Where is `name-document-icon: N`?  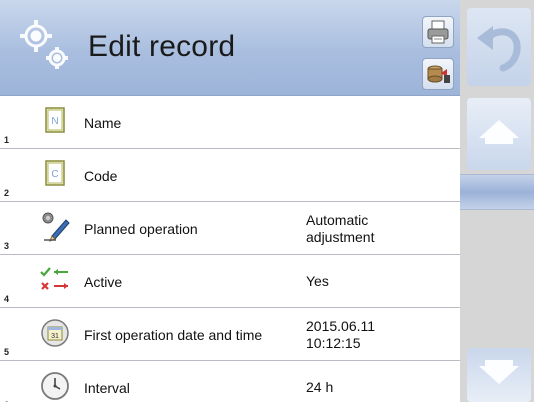
name-document-icon: N is located at coordinates (55, 120).